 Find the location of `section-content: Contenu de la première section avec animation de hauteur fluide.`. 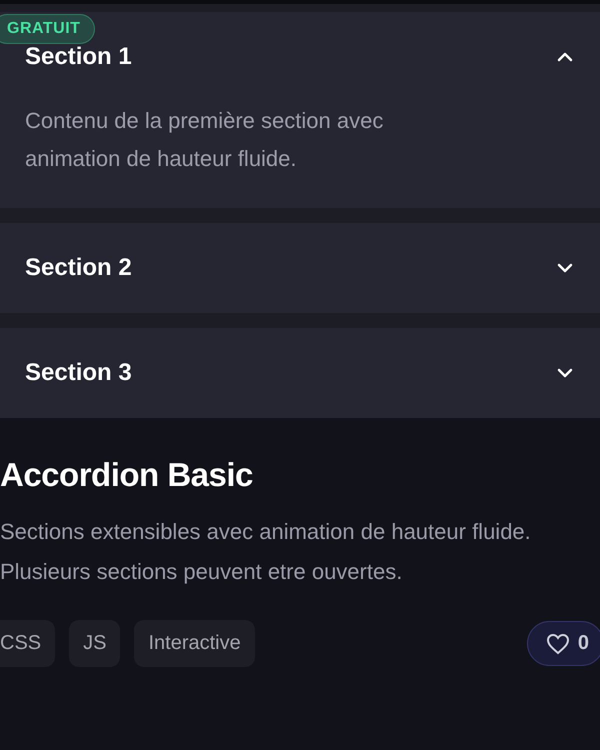

section-content: Contenu de la première section avec animation de hauteur fluide. is located at coordinates (204, 140).